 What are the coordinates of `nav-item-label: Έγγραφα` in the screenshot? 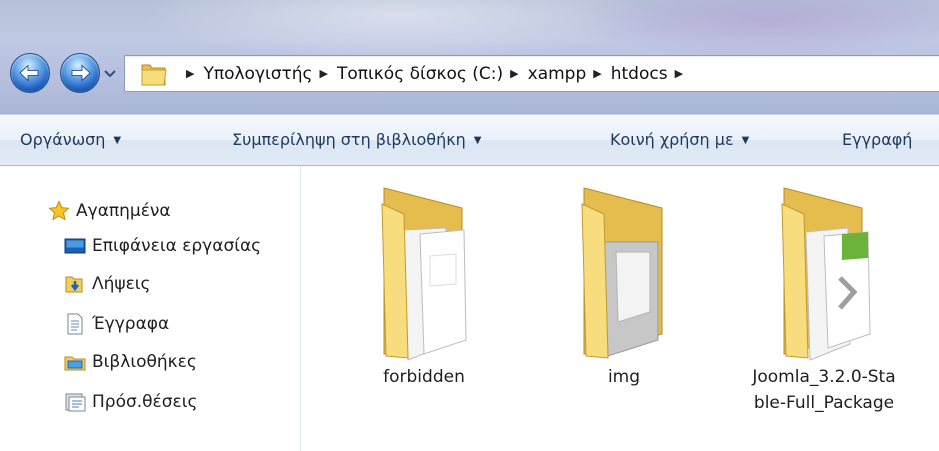 It's located at (131, 324).